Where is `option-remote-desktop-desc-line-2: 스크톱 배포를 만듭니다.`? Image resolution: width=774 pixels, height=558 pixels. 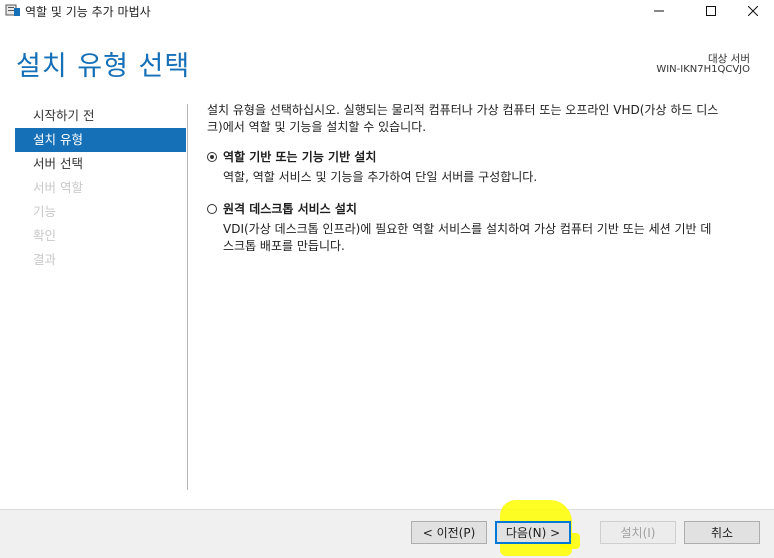 option-remote-desktop-desc-line-2: 스크톱 배포를 만듭니다. is located at coordinates (284, 246).